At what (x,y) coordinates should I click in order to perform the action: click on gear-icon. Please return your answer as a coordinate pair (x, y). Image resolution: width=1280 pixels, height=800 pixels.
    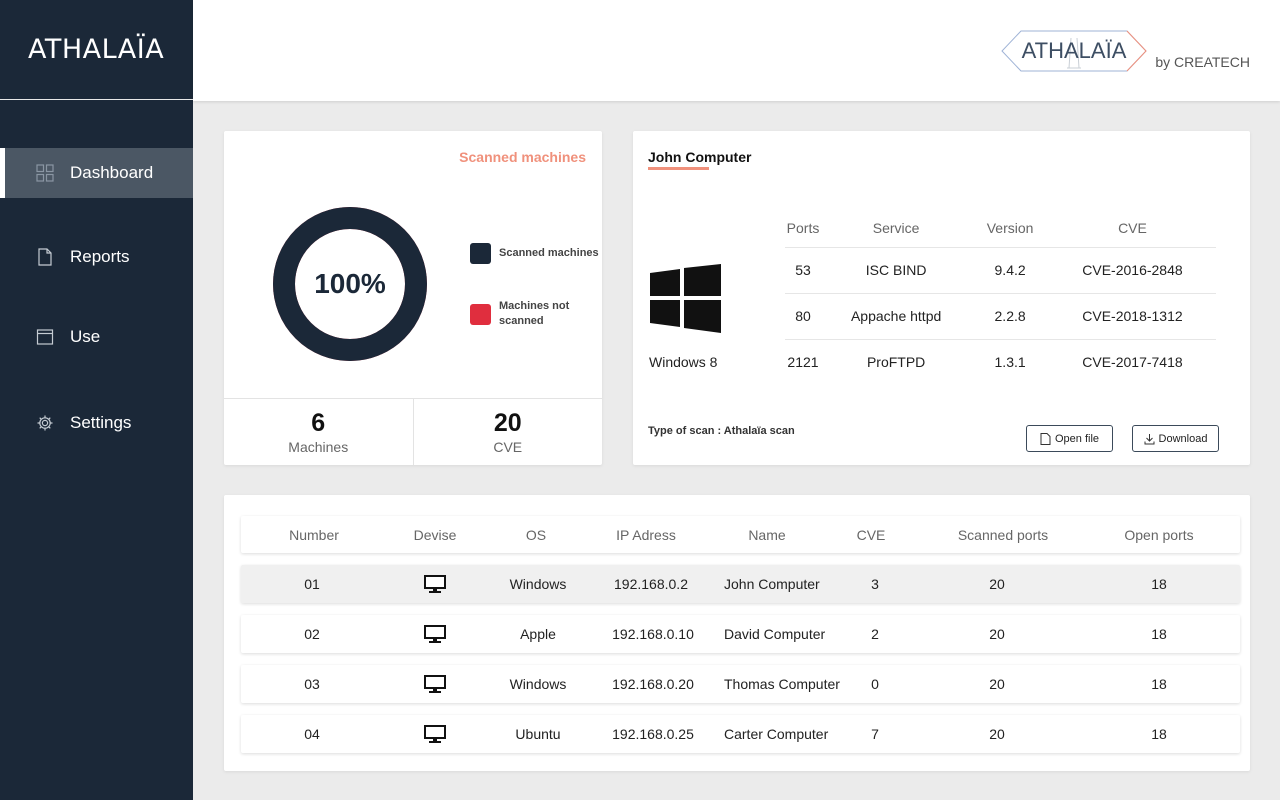
    Looking at the image, I should click on (45, 423).